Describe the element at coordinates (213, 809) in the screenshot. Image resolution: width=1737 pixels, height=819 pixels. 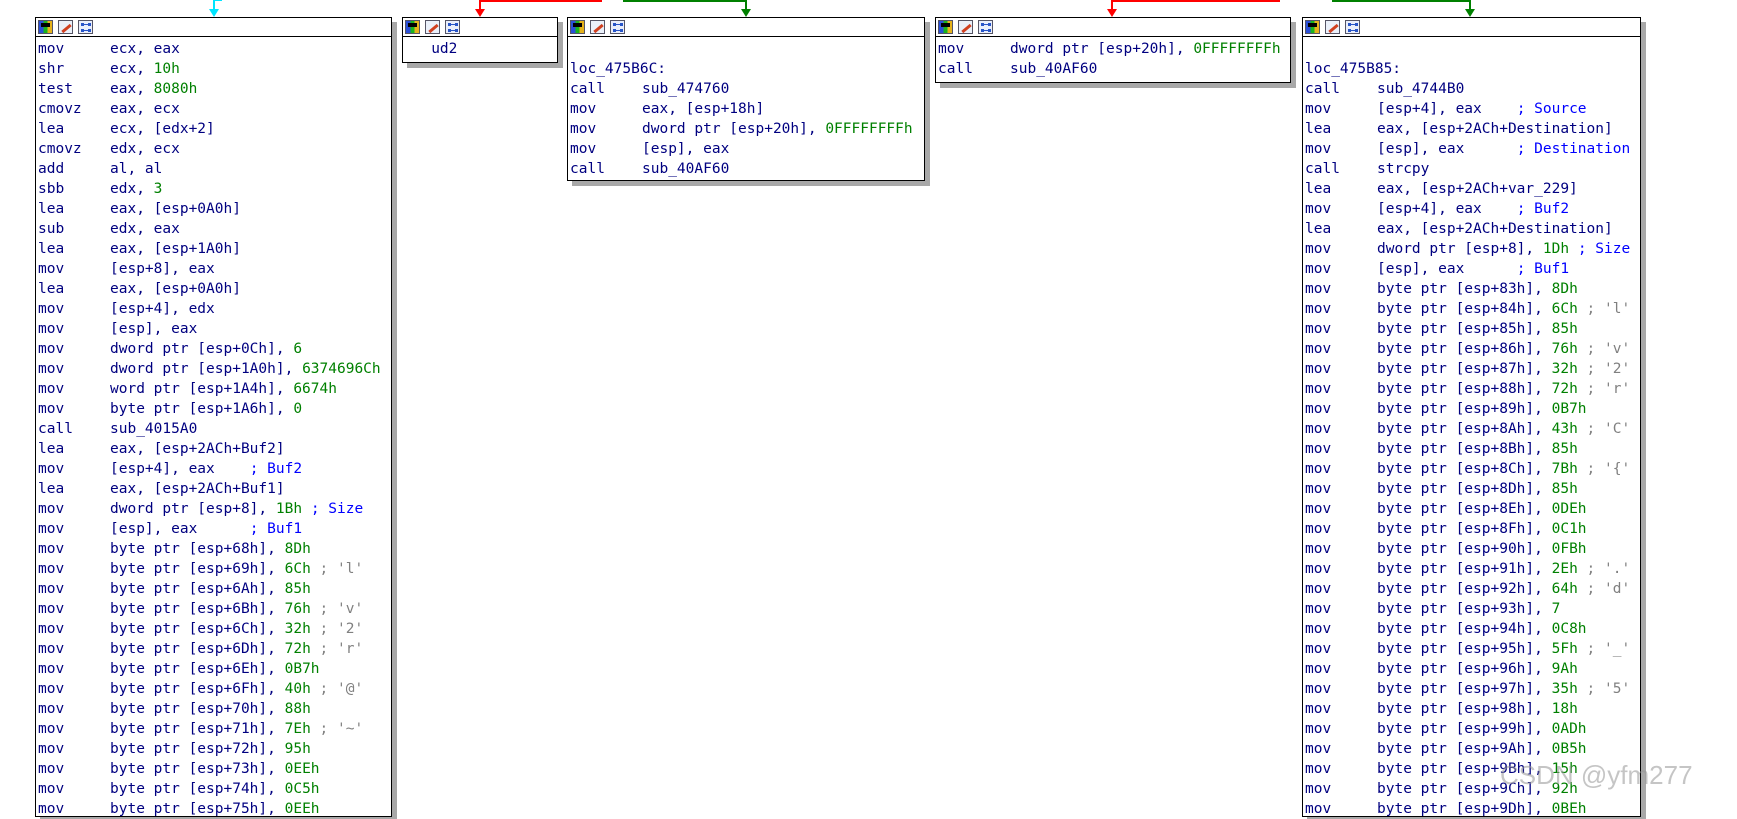
I see `asm-line: mov byte ptr [esp+75h], 0EEh` at that location.